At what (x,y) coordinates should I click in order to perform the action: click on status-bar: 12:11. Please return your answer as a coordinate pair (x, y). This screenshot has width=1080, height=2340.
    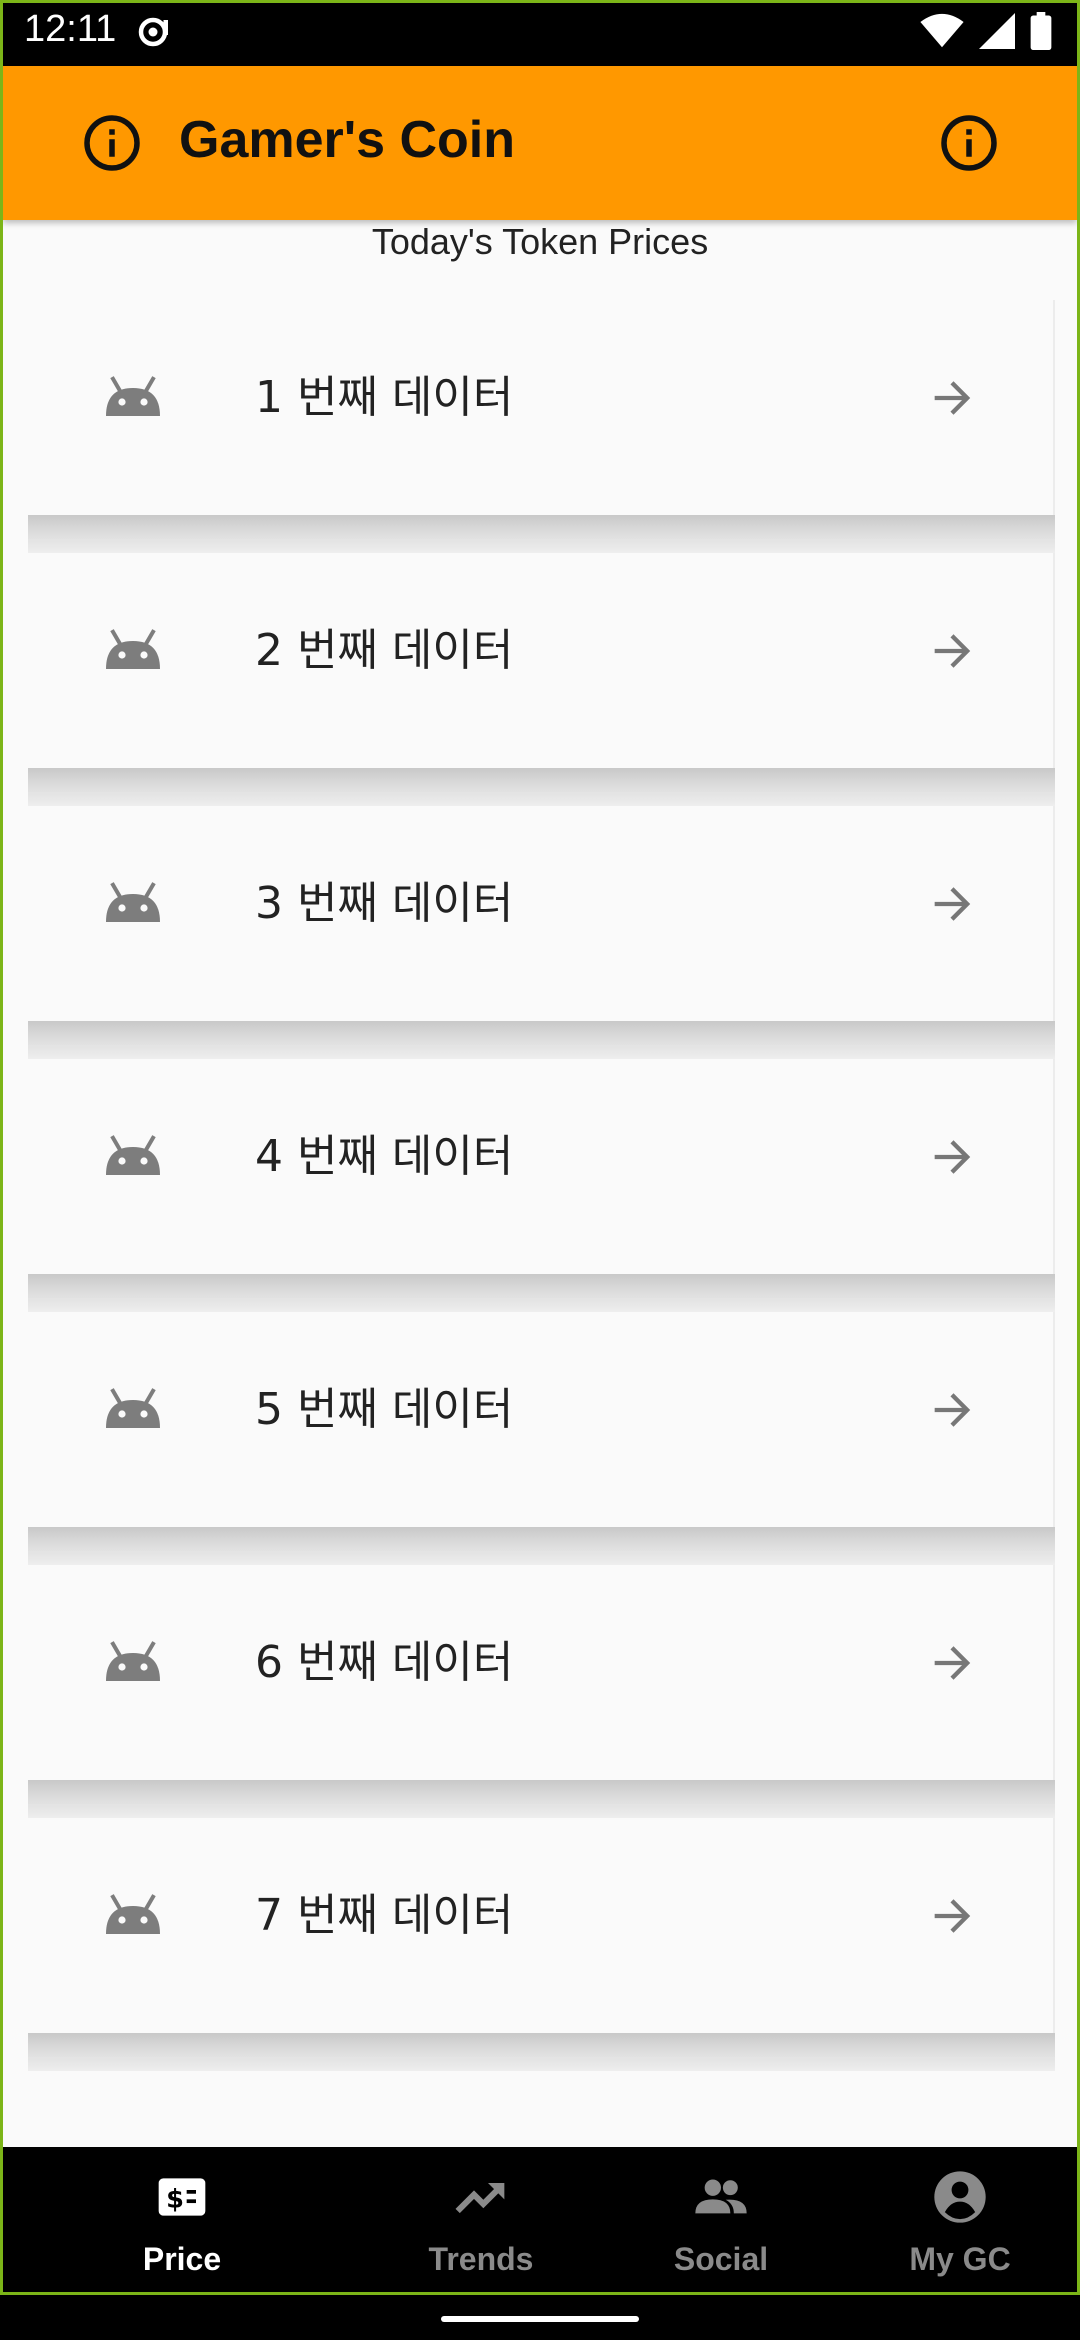
    Looking at the image, I should click on (540, 33).